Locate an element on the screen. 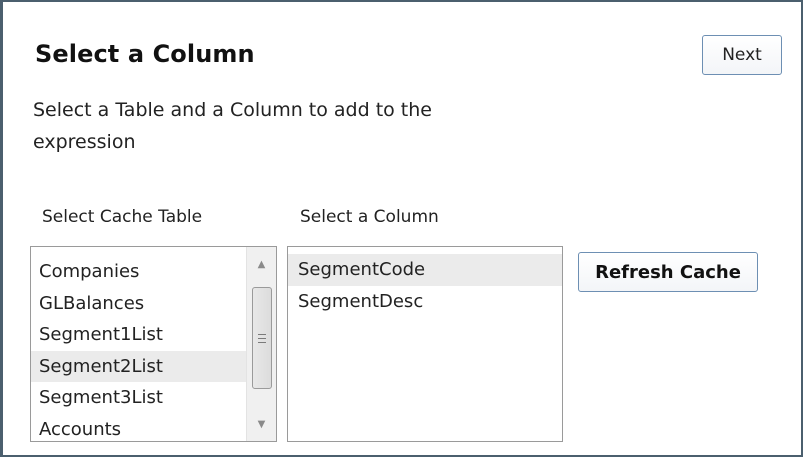 This screenshot has width=803, height=457. list-item-segmentdesc: SegmentDesc is located at coordinates (425, 302).